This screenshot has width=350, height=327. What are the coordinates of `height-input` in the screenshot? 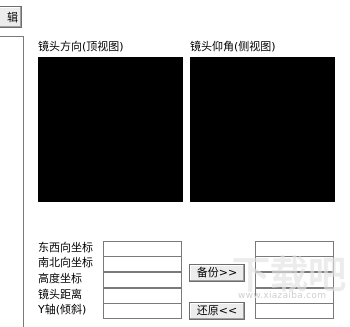 It's located at (142, 280).